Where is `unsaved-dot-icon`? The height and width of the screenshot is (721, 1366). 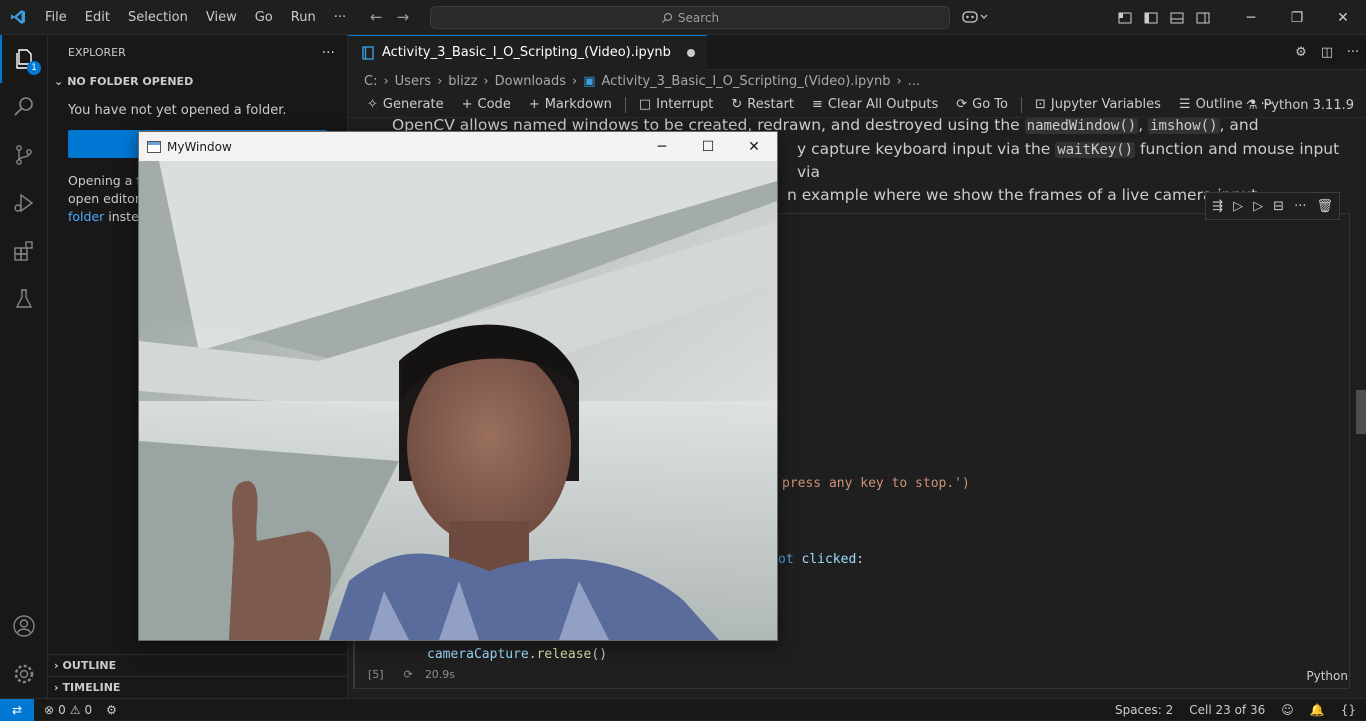
unsaved-dot-icon is located at coordinates (690, 52).